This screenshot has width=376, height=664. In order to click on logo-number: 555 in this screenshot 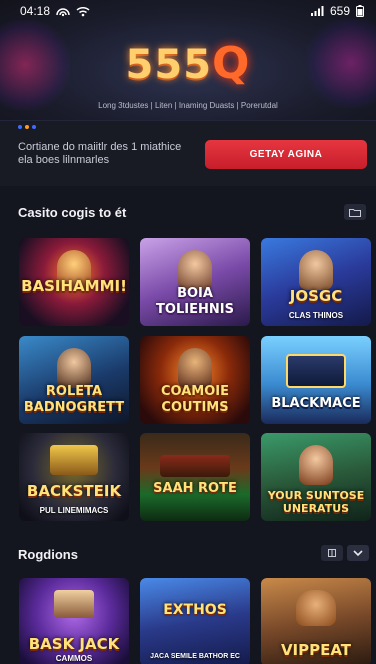, I will do `click(169, 65)`.